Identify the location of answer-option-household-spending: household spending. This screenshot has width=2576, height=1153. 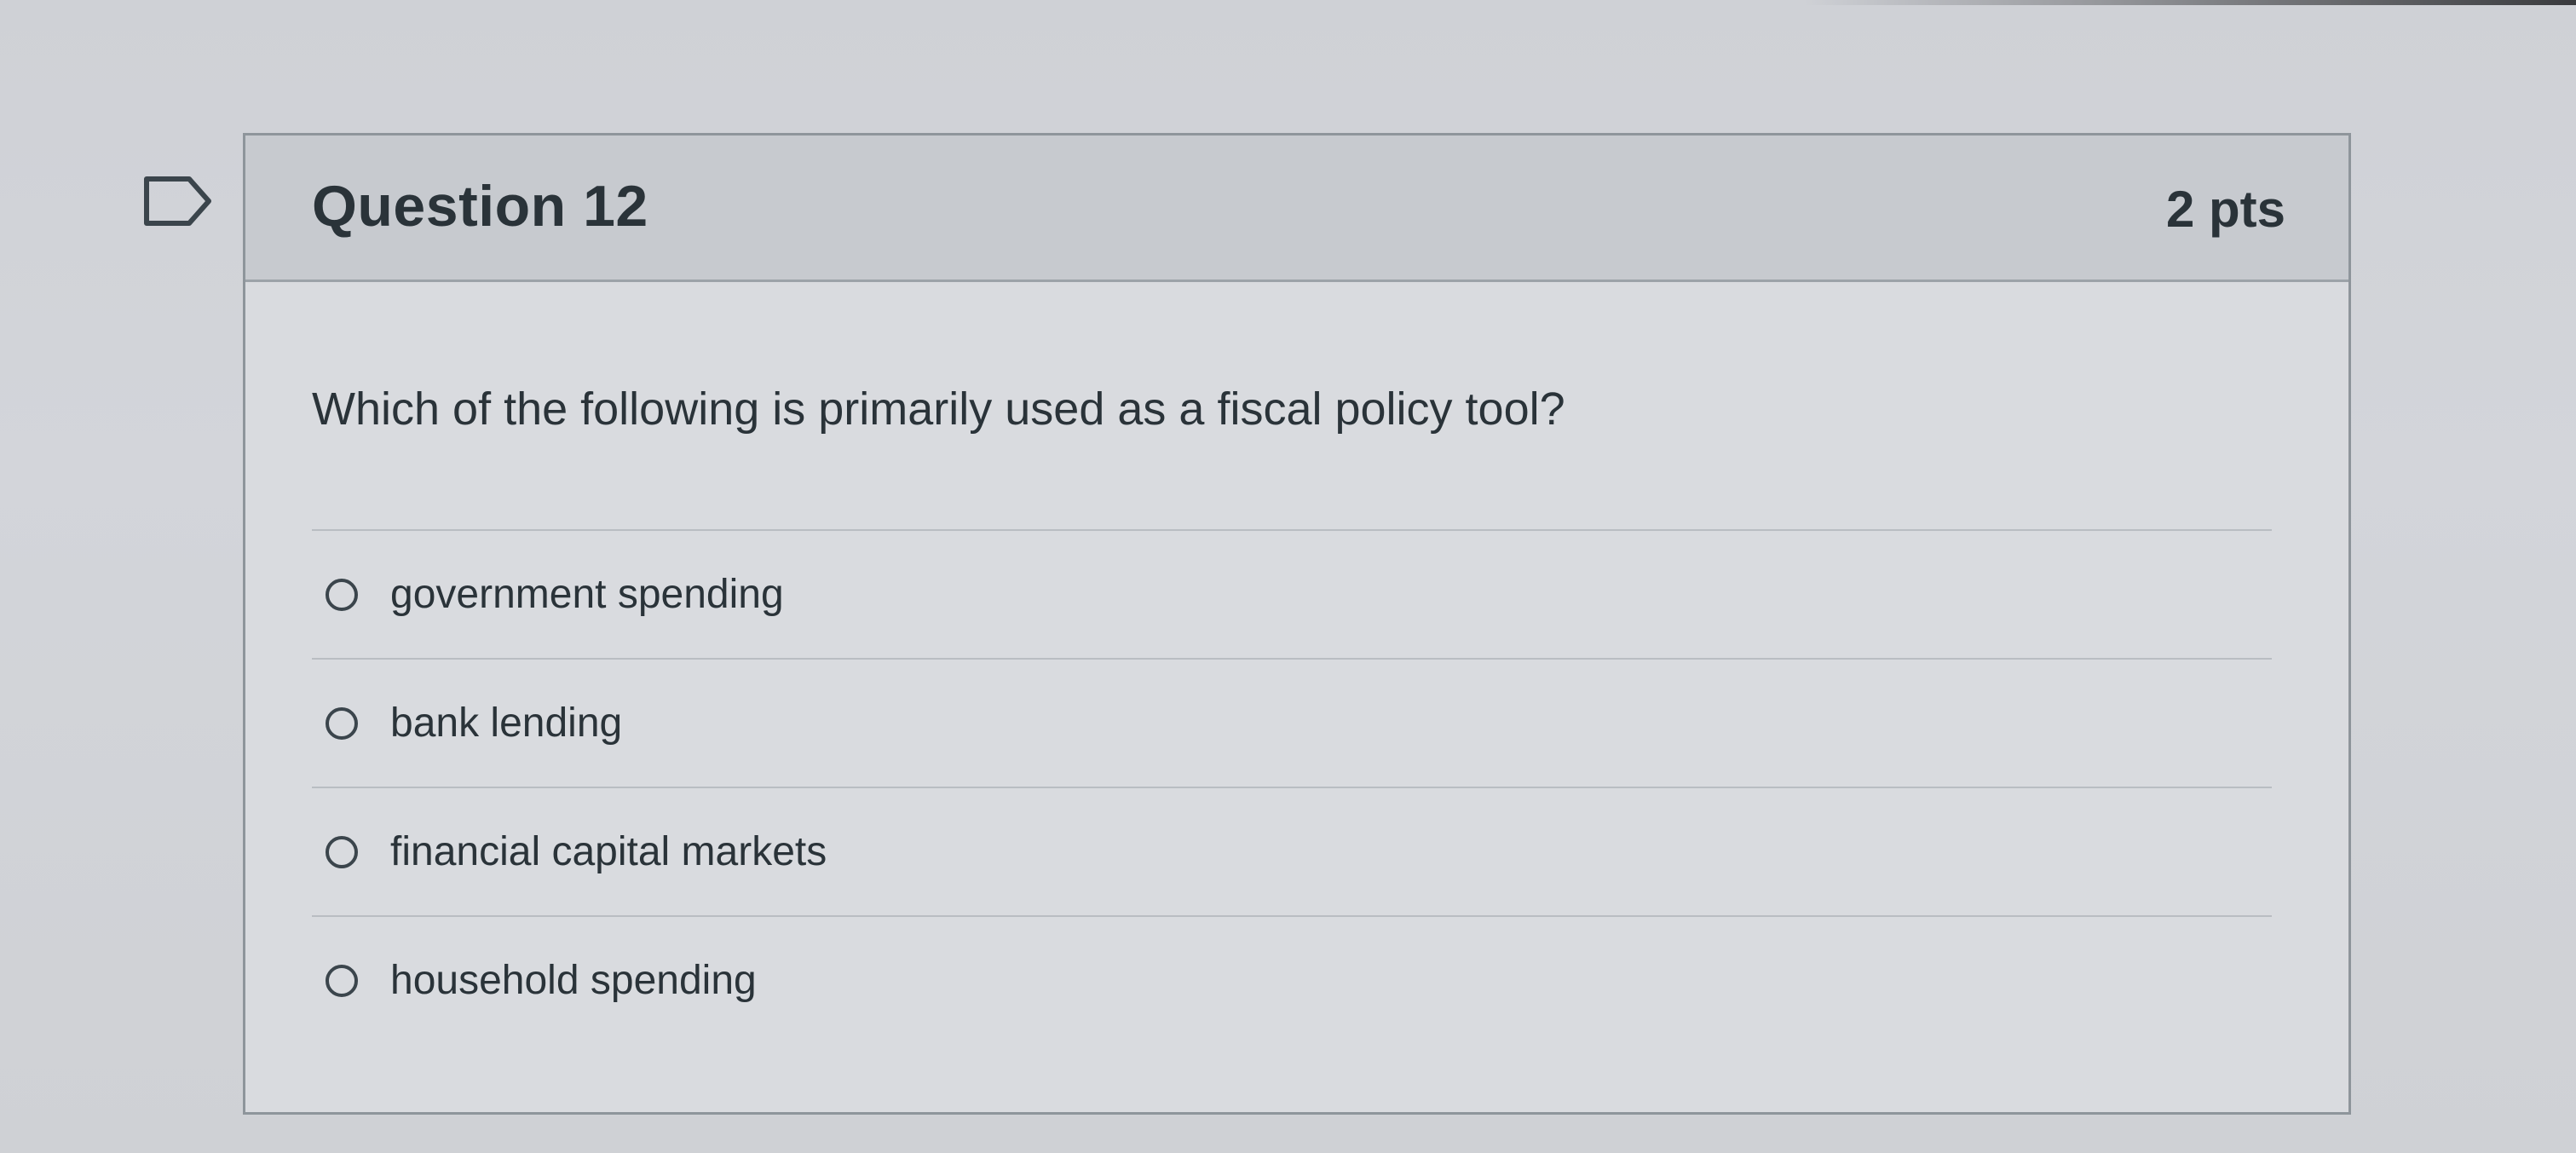
(1292, 979).